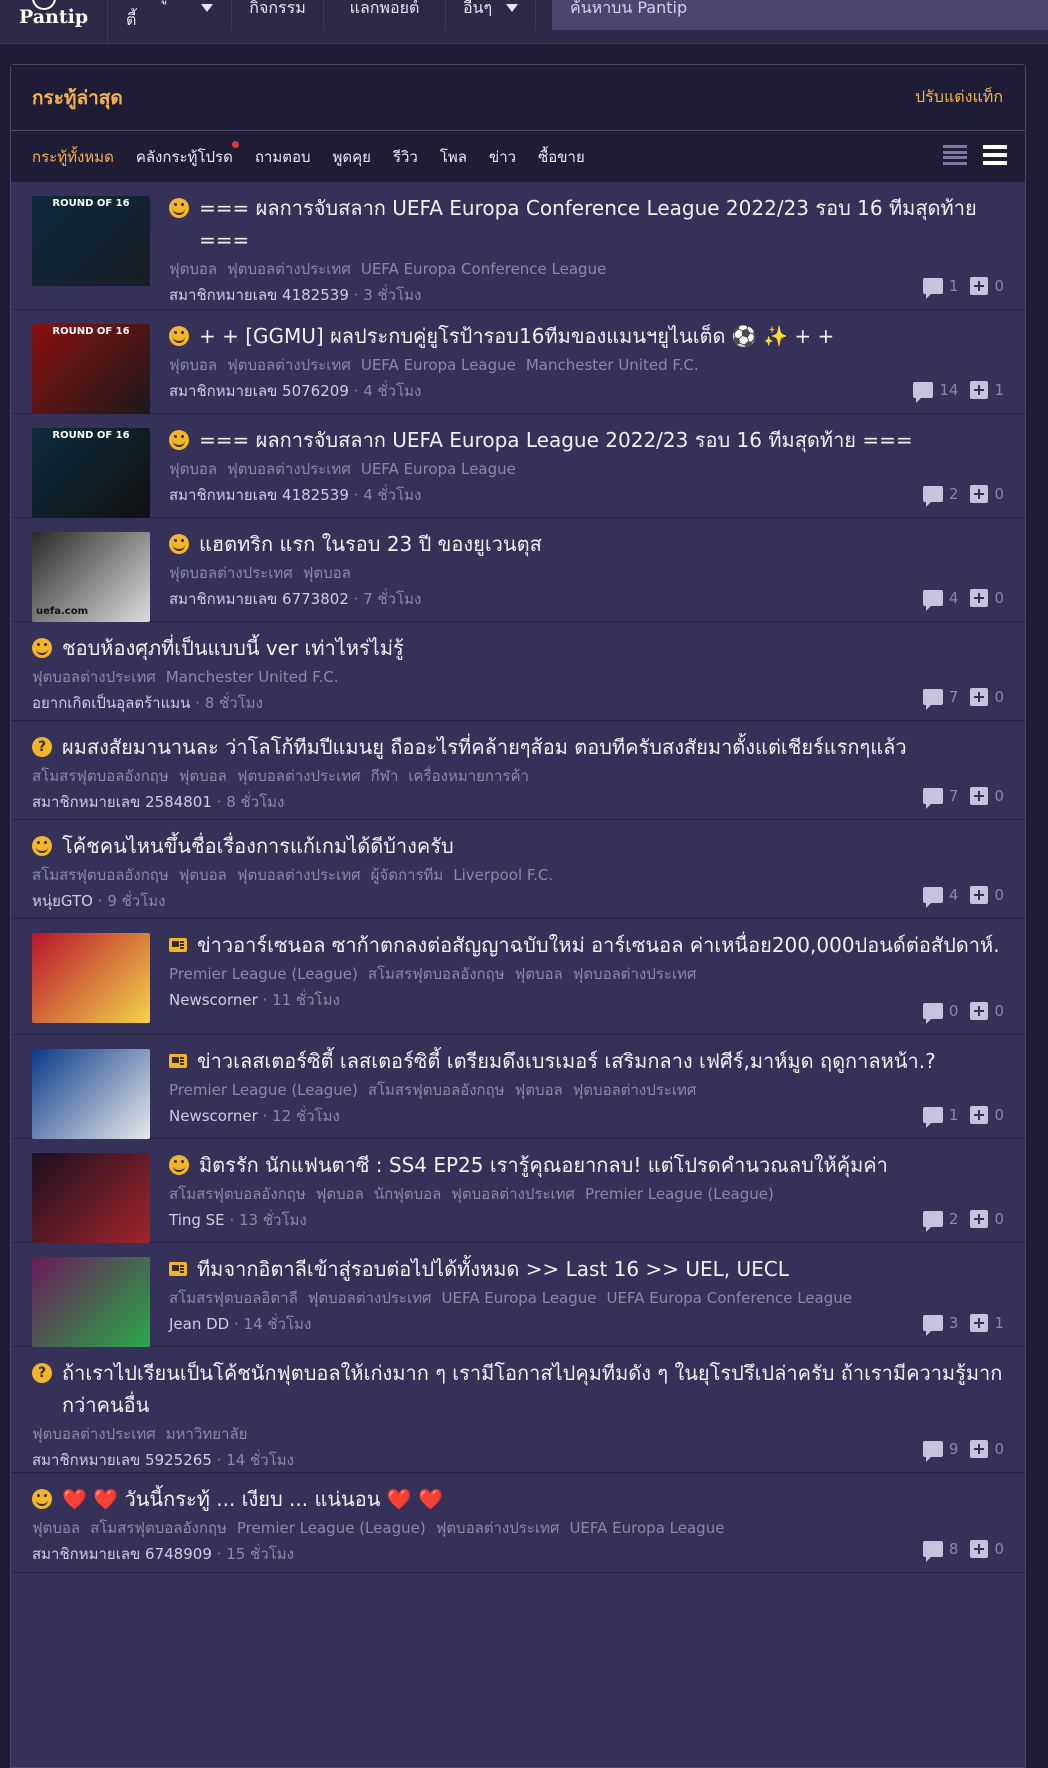 This screenshot has width=1048, height=1768. Describe the element at coordinates (278, 15) in the screenshot. I see `nav-activities: กิจกรรม` at that location.